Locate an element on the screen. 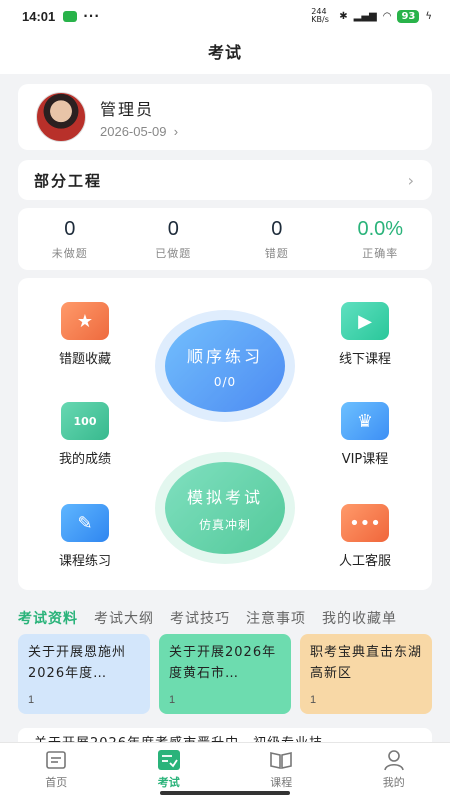 The image size is (450, 800). stat-undone: 0 未做题 is located at coordinates (70, 239).